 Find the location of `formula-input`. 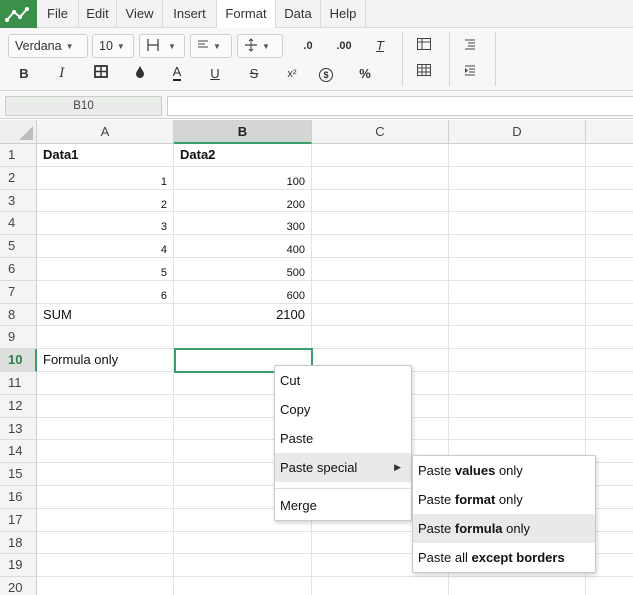

formula-input is located at coordinates (400, 106).